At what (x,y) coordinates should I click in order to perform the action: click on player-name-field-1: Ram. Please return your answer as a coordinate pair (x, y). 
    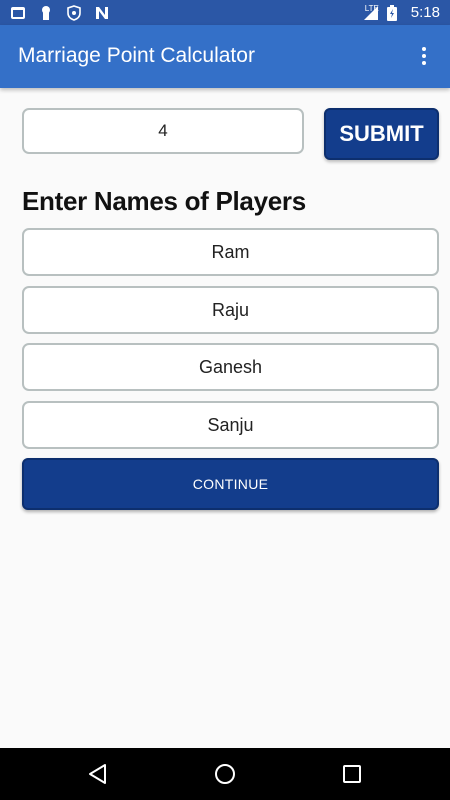
    Looking at the image, I should click on (230, 252).